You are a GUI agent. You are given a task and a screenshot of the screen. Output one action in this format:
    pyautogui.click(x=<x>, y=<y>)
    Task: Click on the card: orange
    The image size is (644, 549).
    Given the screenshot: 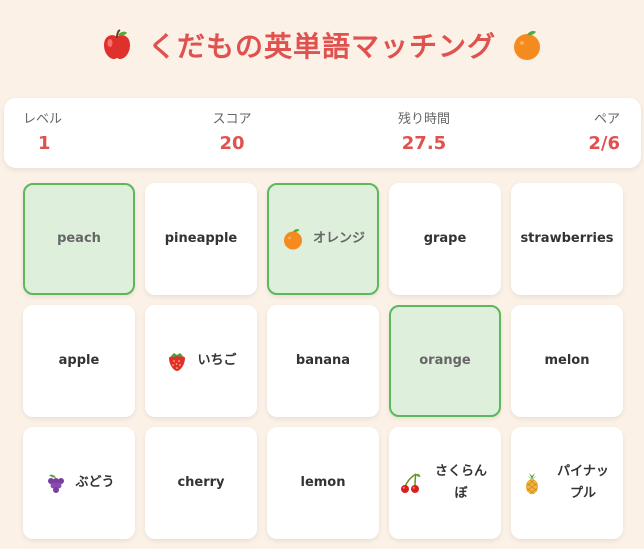 What is the action you would take?
    pyautogui.click(x=445, y=361)
    